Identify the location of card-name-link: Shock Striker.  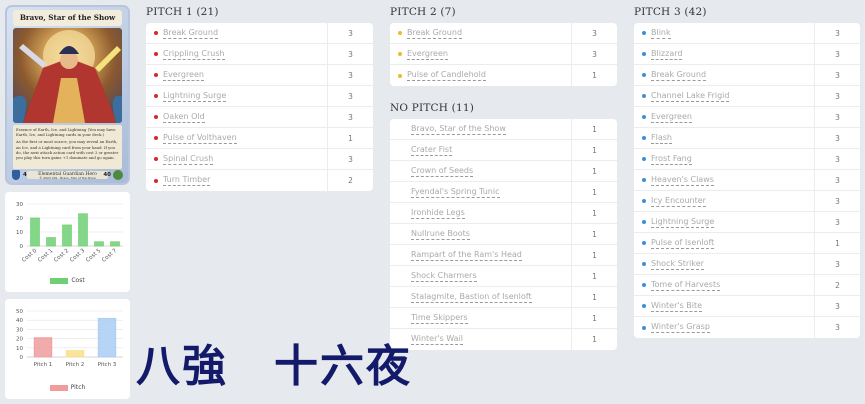
(677, 264).